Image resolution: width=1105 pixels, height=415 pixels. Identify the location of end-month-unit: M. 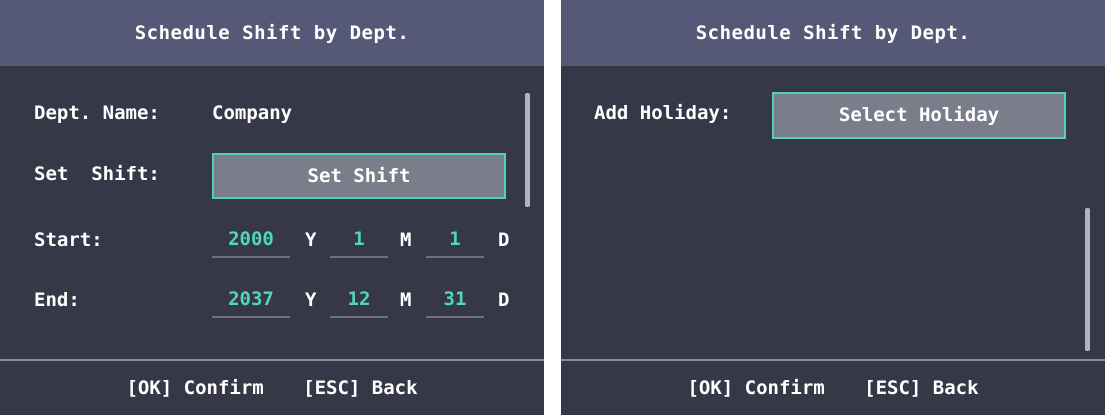
(406, 300).